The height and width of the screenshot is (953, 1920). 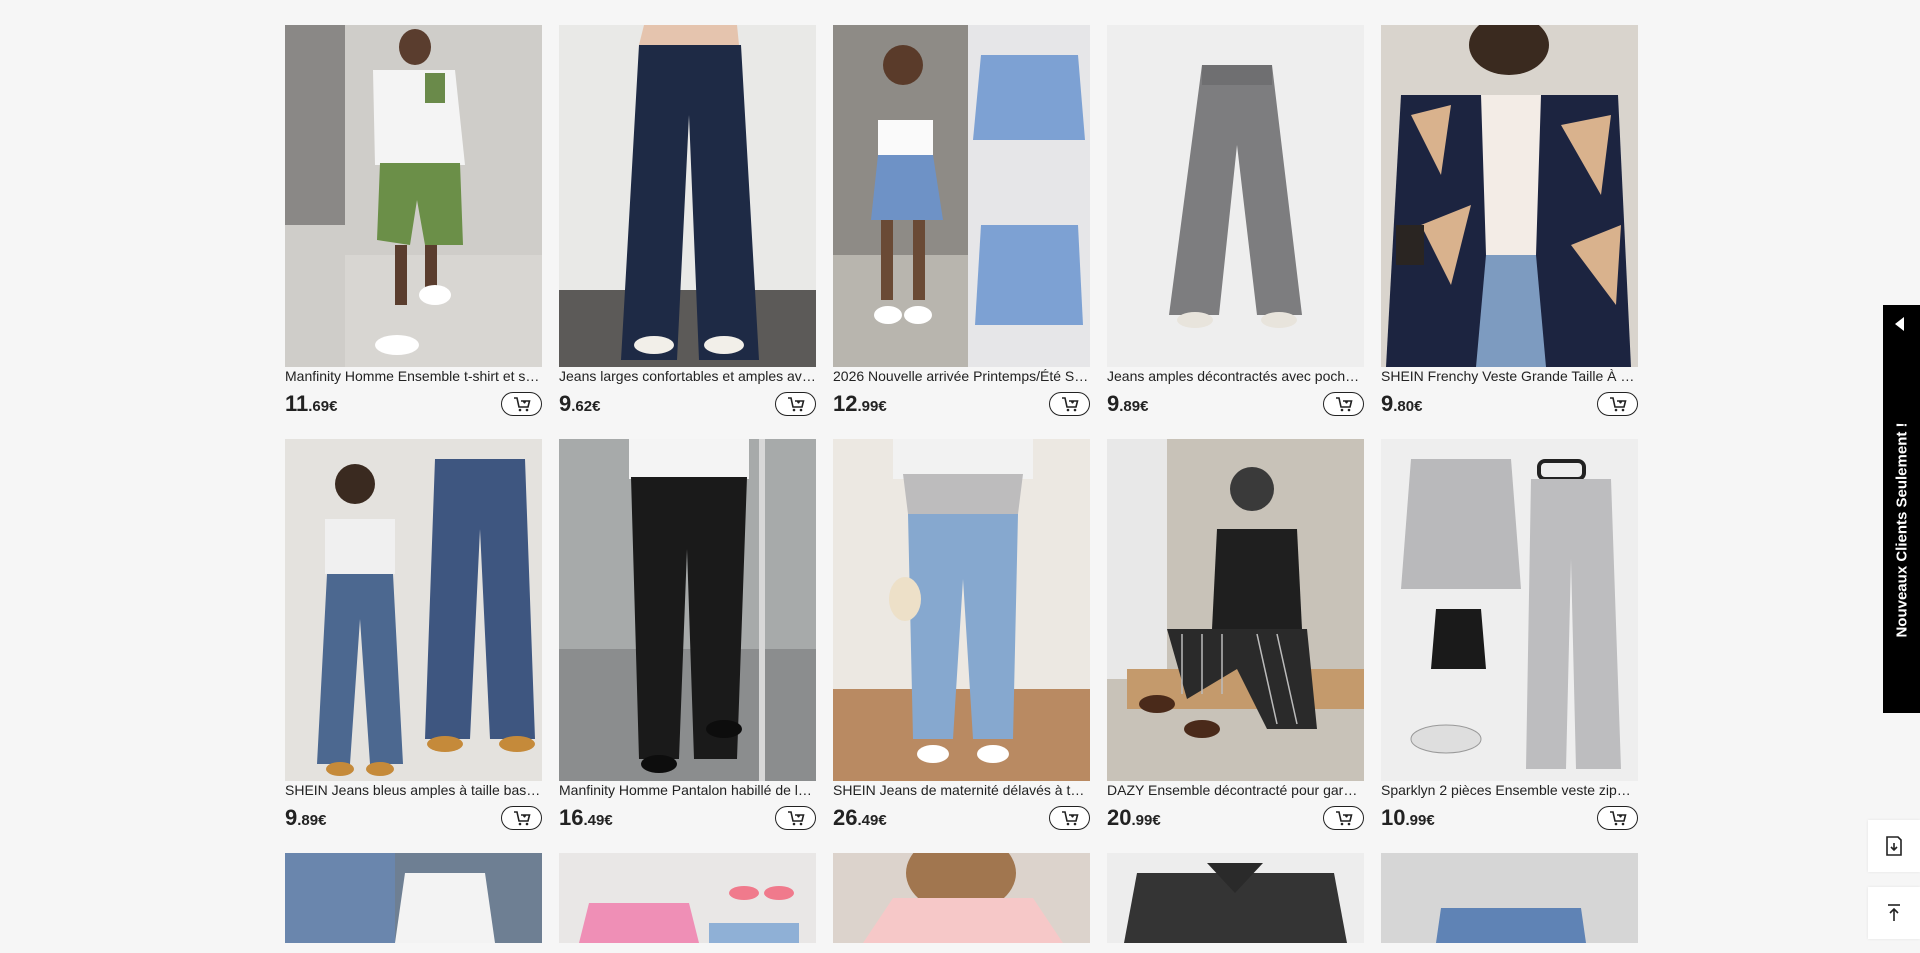 What do you see at coordinates (1901, 530) in the screenshot?
I see `new-customers-label: Nouveaux Clients Seulement !` at bounding box center [1901, 530].